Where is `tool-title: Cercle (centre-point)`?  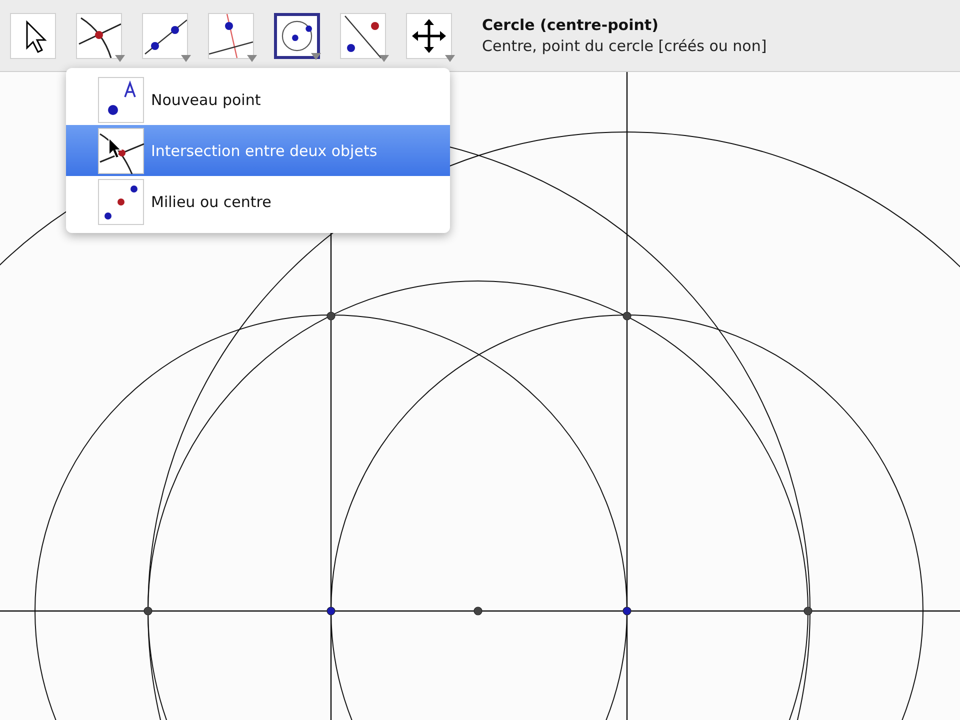
tool-title: Cercle (centre-point) is located at coordinates (571, 25).